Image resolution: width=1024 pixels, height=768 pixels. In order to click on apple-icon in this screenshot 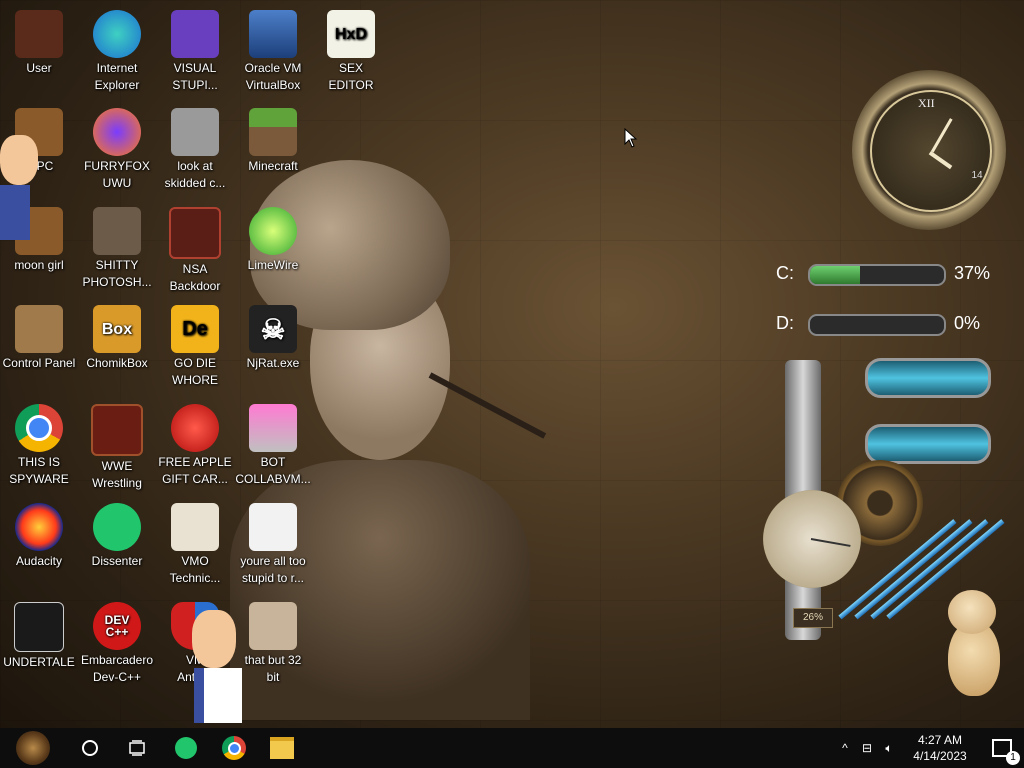, I will do `click(195, 428)`.